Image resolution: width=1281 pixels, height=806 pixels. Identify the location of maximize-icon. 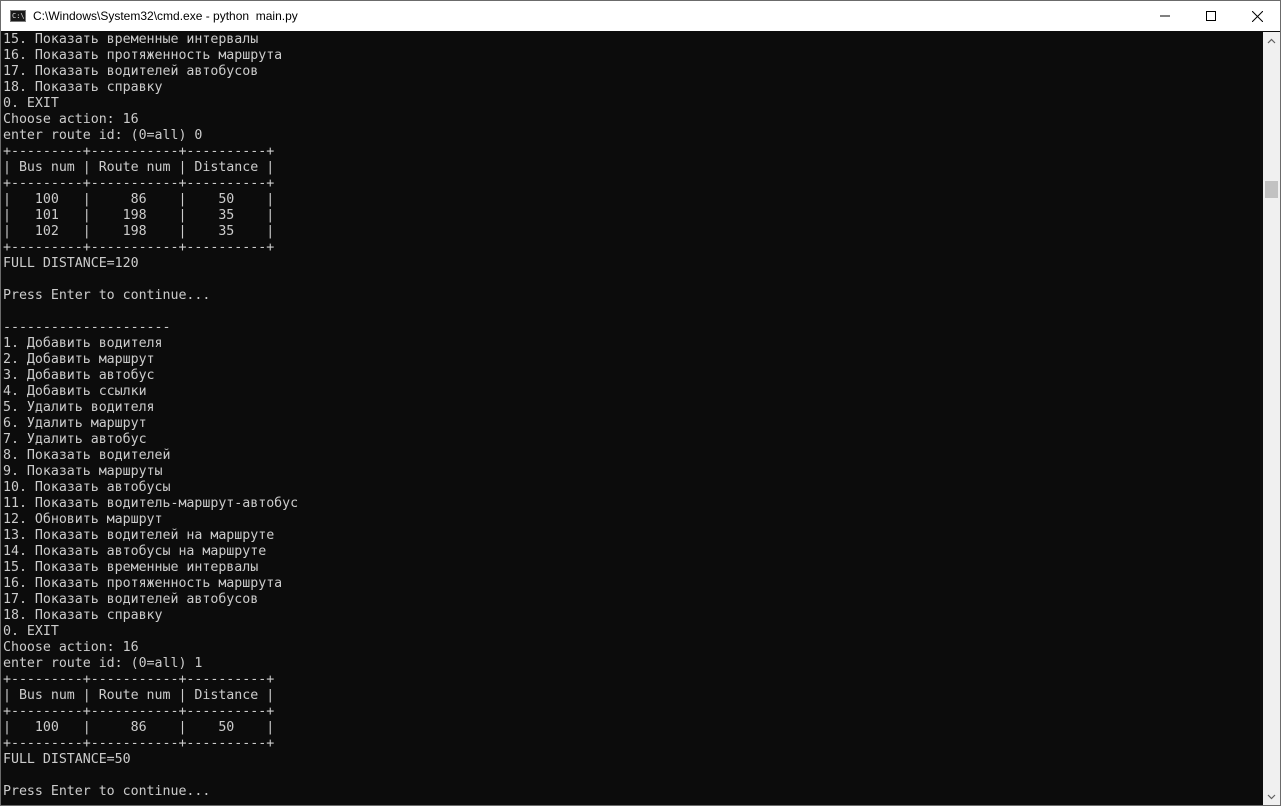
(1211, 16).